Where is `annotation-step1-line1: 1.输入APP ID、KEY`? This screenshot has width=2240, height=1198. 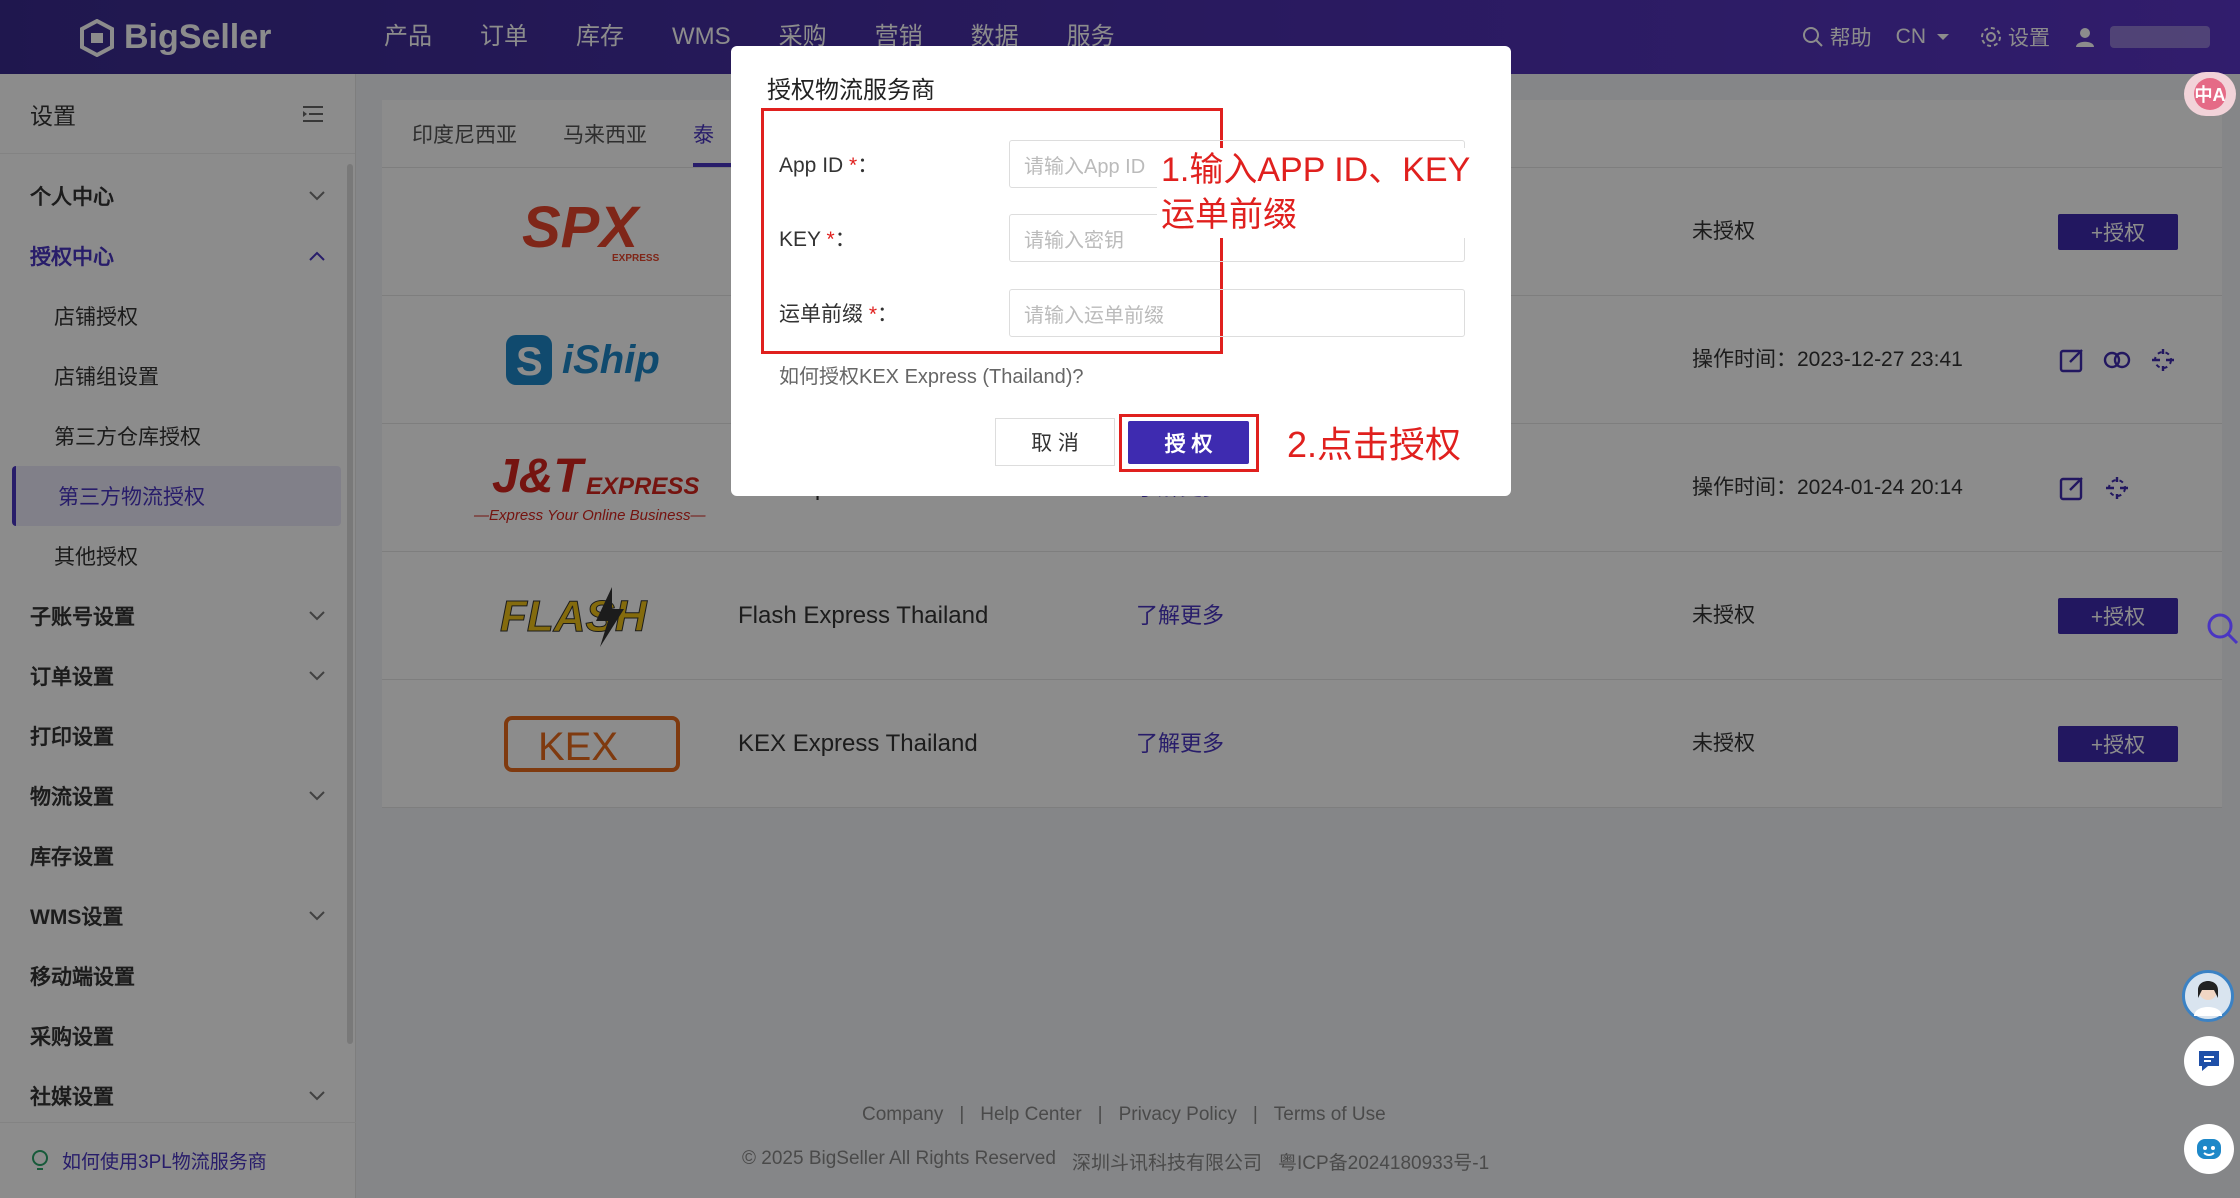
annotation-step1-line1: 1.输入APP ID、KEY is located at coordinates (1316, 170).